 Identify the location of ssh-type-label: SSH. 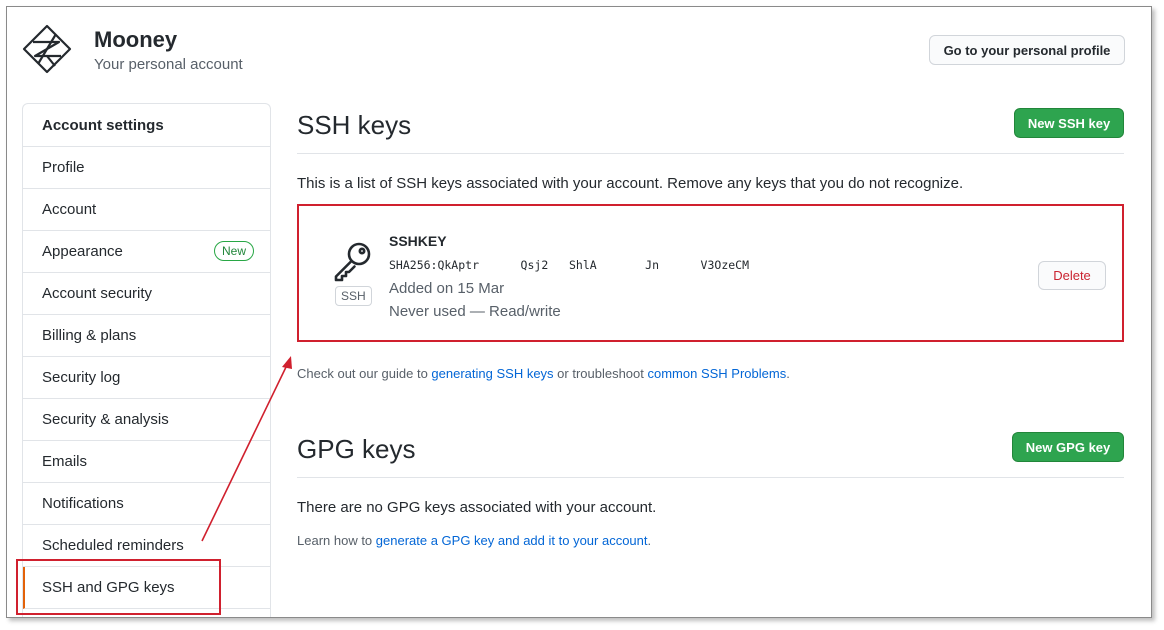
(353, 296).